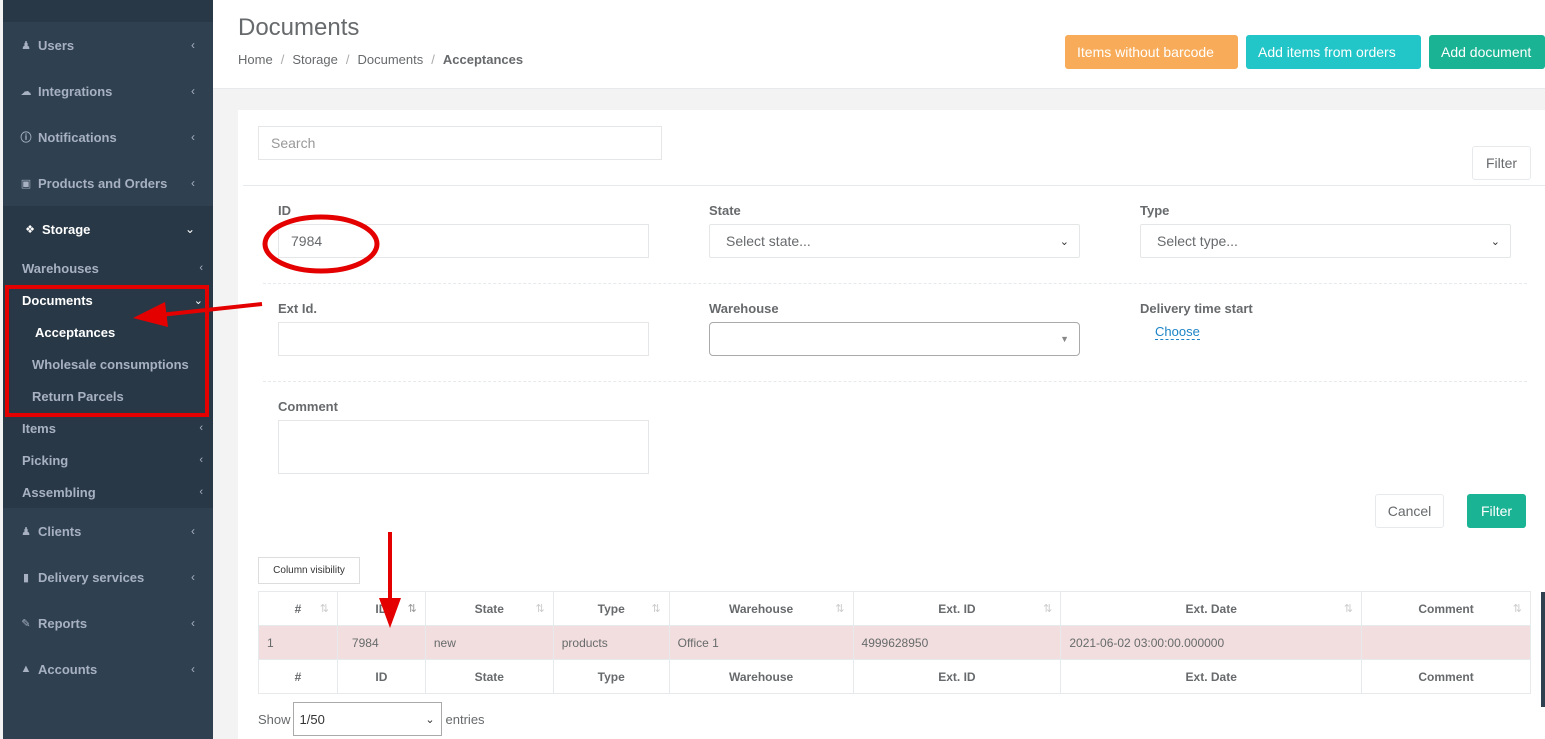 Image resolution: width=1545 pixels, height=739 pixels. I want to click on table-cell: new, so click(489, 642).